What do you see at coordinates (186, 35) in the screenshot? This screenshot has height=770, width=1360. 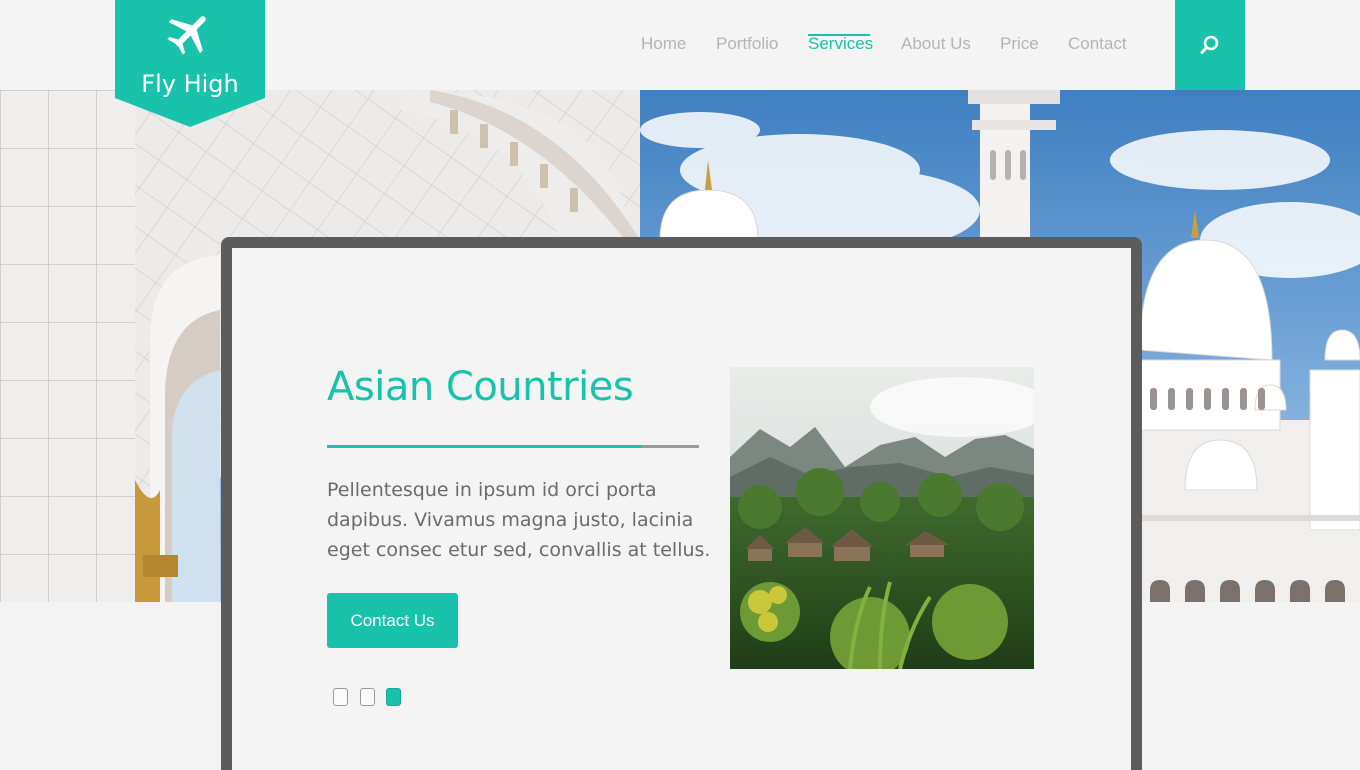 I see `airplane-icon` at bounding box center [186, 35].